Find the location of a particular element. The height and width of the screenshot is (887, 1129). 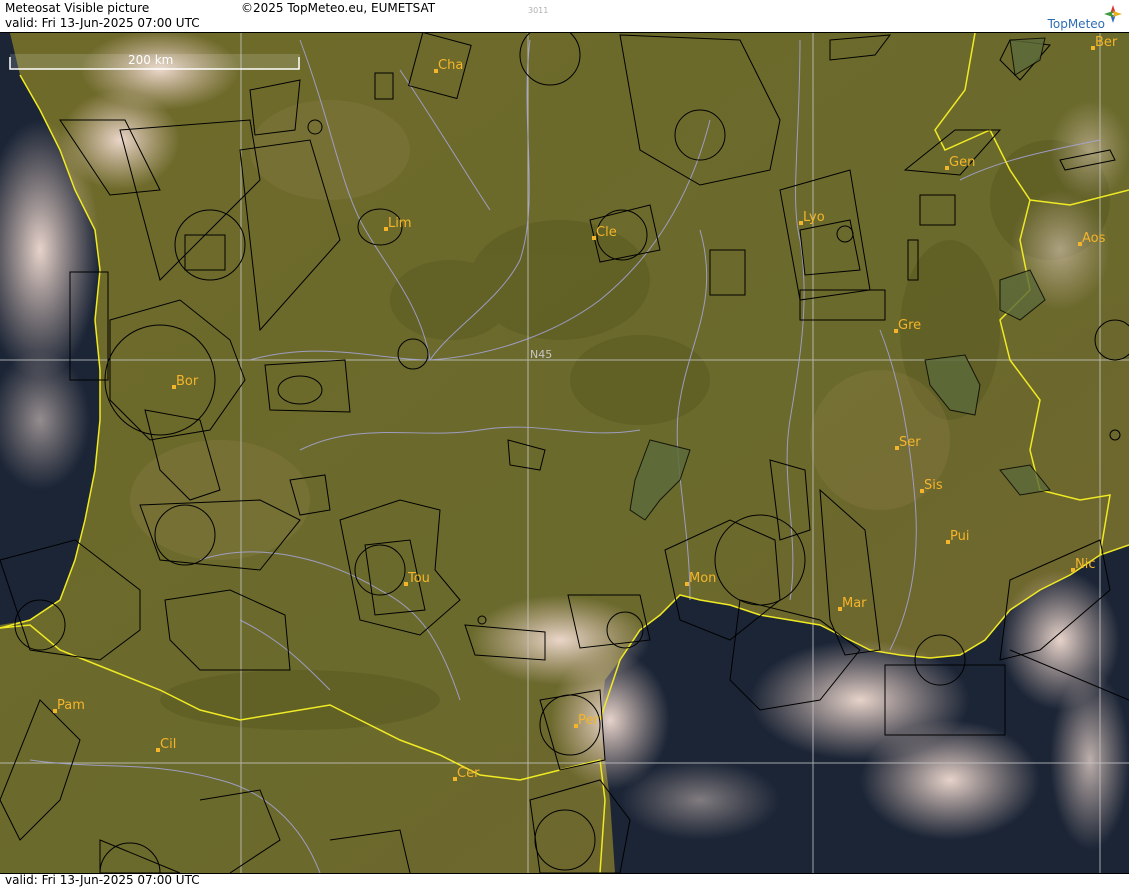

city-label-aos: Aos is located at coordinates (1094, 238).